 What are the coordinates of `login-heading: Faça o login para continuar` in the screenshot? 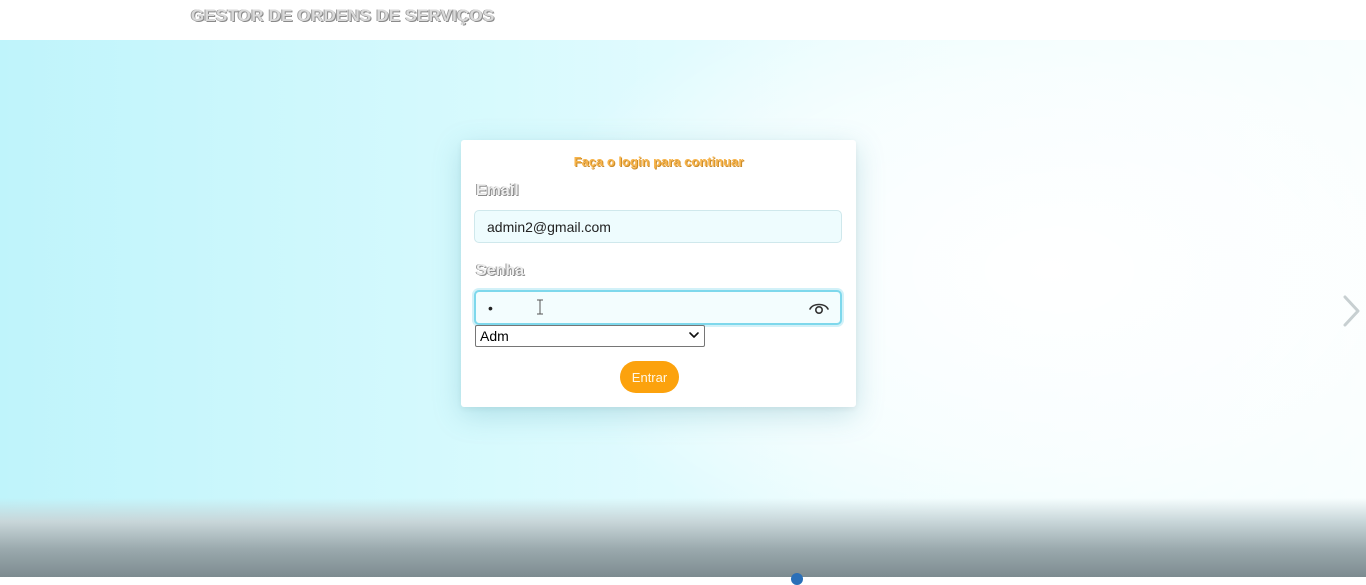 It's located at (658, 161).